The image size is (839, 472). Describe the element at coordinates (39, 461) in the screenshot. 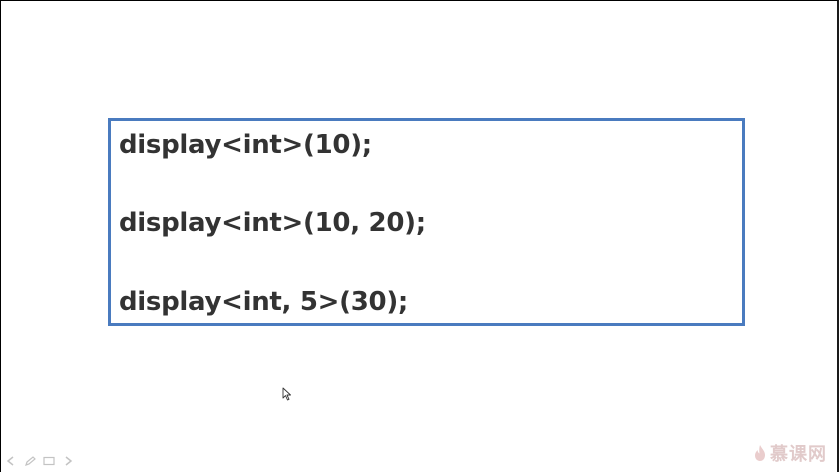

I see `slideshow-controls` at that location.